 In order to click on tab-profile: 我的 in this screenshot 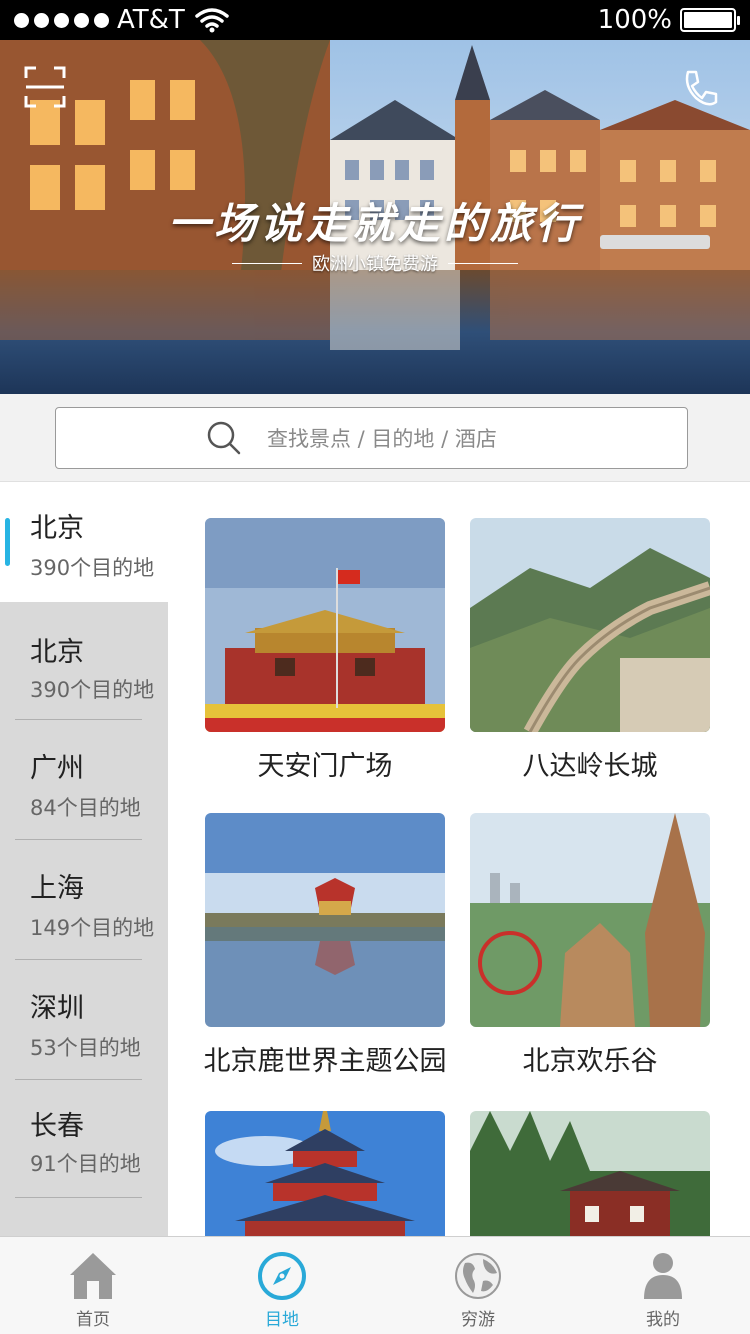, I will do `click(663, 1285)`.